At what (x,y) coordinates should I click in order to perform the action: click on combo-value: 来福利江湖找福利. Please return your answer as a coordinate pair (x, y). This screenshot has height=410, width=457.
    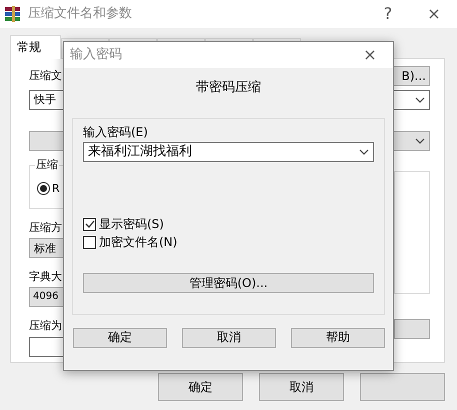
    Looking at the image, I should click on (140, 152).